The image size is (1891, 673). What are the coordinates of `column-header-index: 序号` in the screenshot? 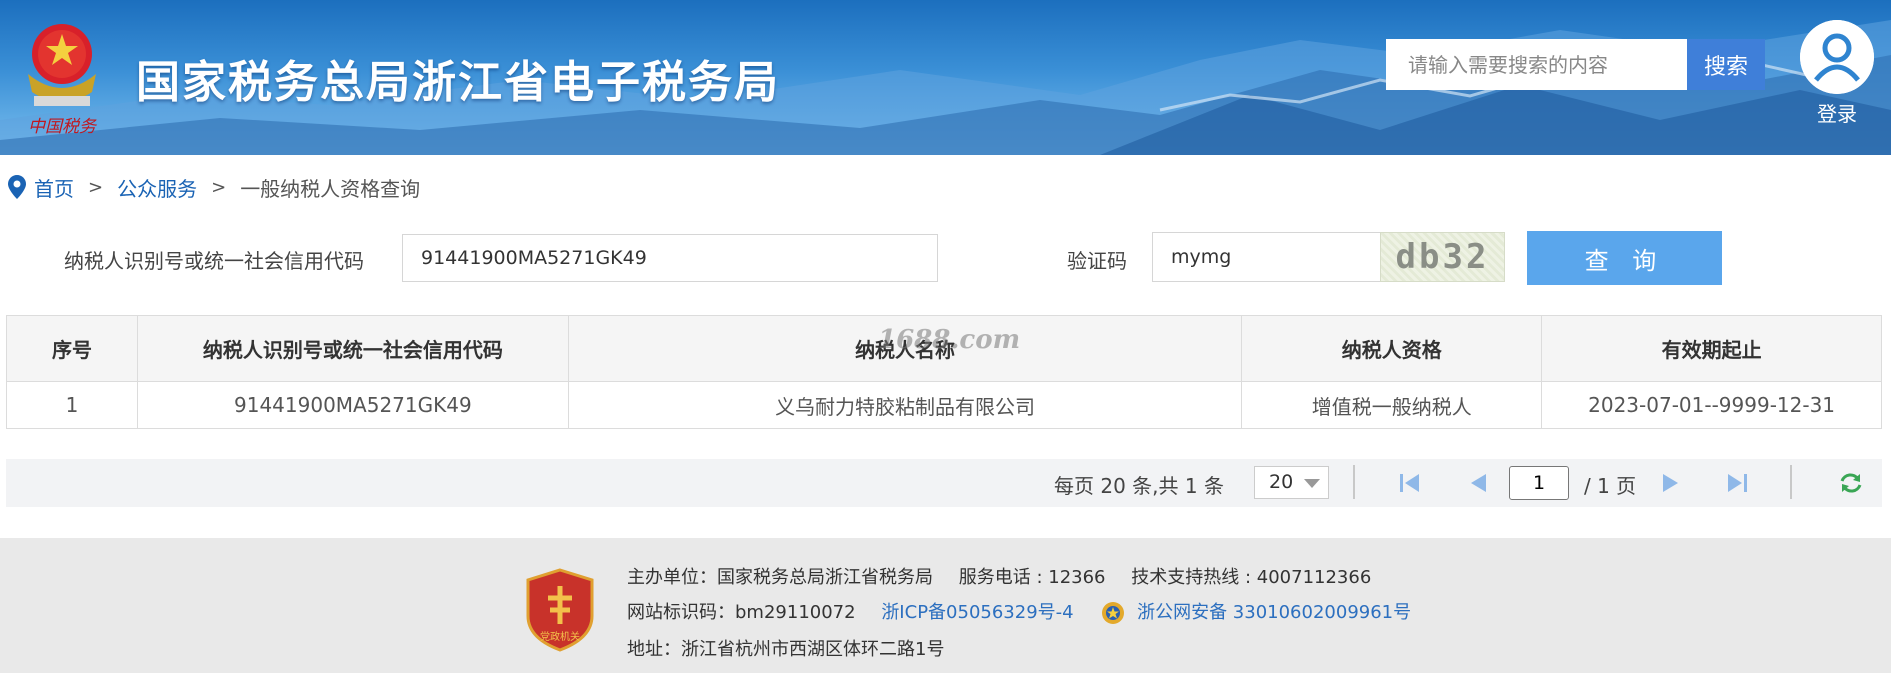 It's located at (72, 348).